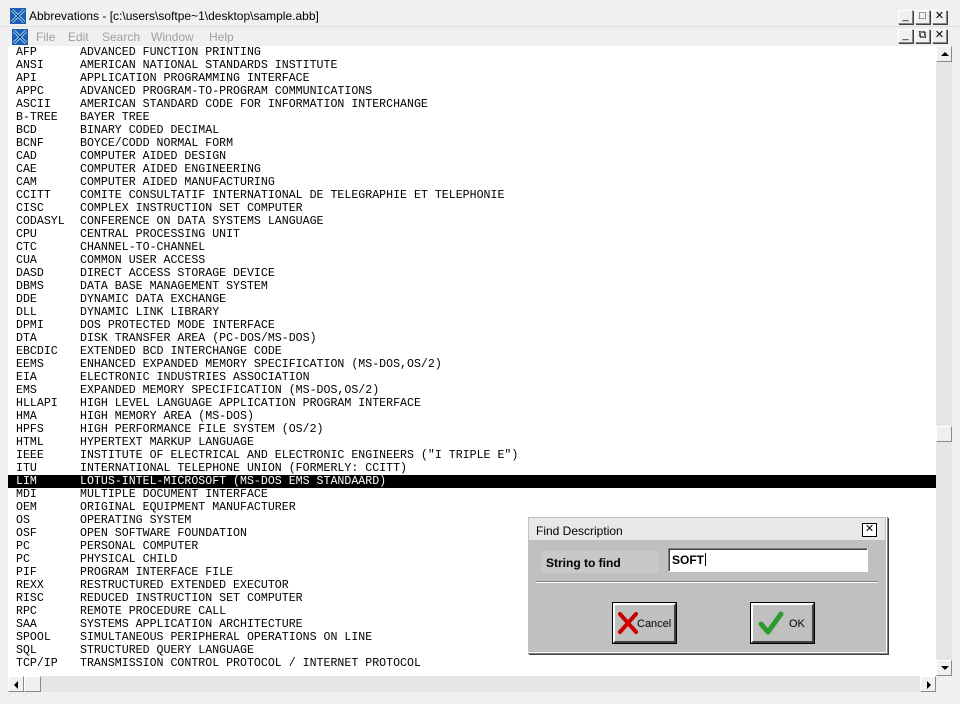 The image size is (960, 704). Describe the element at coordinates (768, 560) in the screenshot. I see `string-to-find-input: SOFT` at that location.